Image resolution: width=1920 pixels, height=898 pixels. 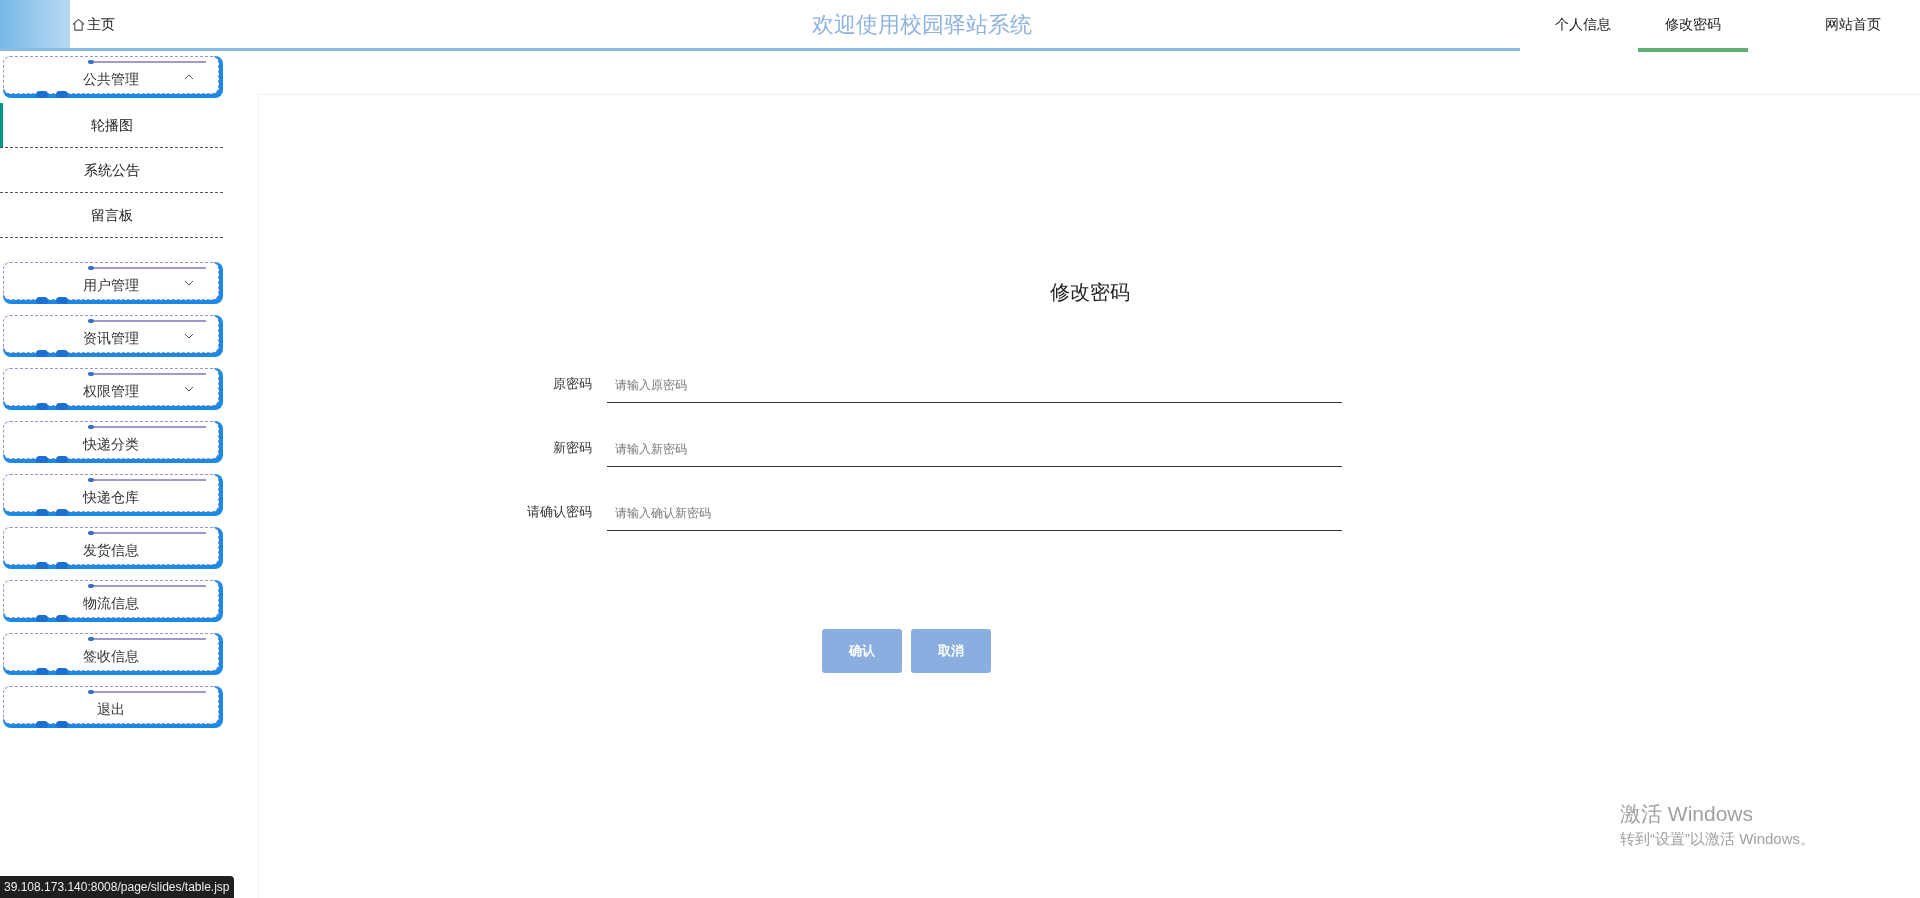 What do you see at coordinates (559, 511) in the screenshot?
I see `field-label: 请确认密码` at bounding box center [559, 511].